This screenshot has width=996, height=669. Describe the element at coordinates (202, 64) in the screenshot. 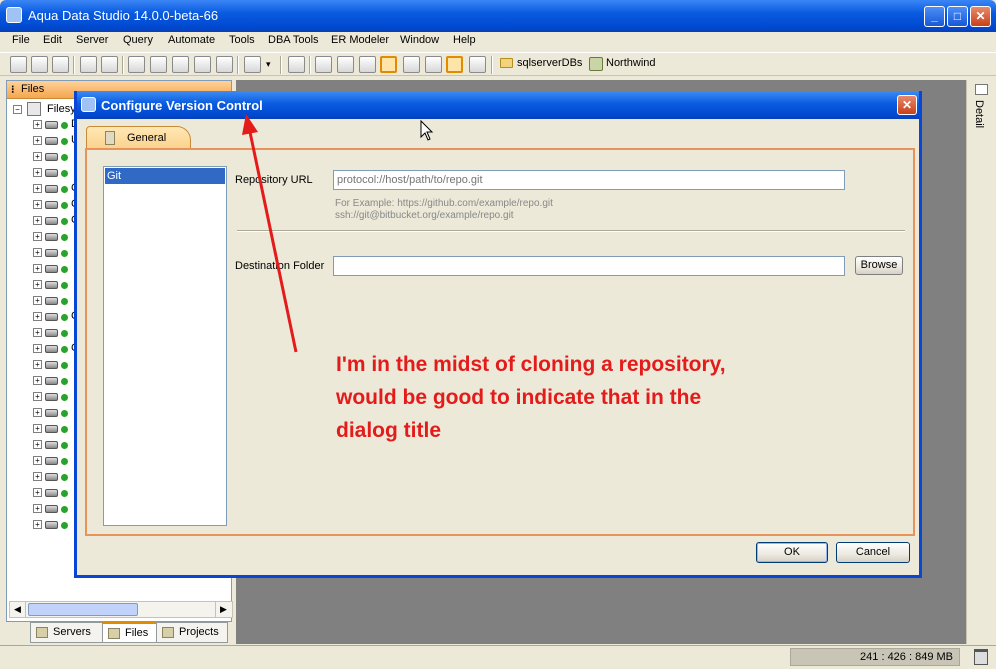

I see `compare-icon` at that location.